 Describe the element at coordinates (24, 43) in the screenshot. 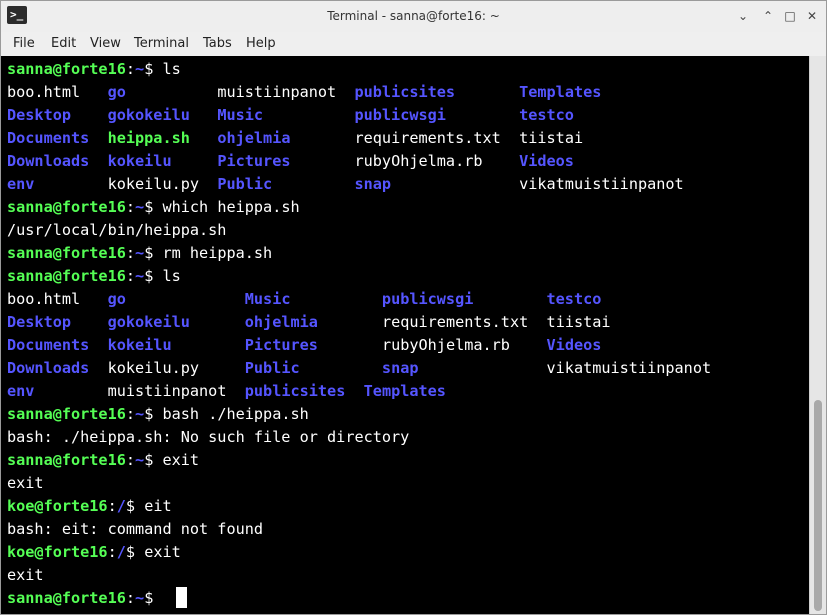

I see `menu-file: File` at that location.